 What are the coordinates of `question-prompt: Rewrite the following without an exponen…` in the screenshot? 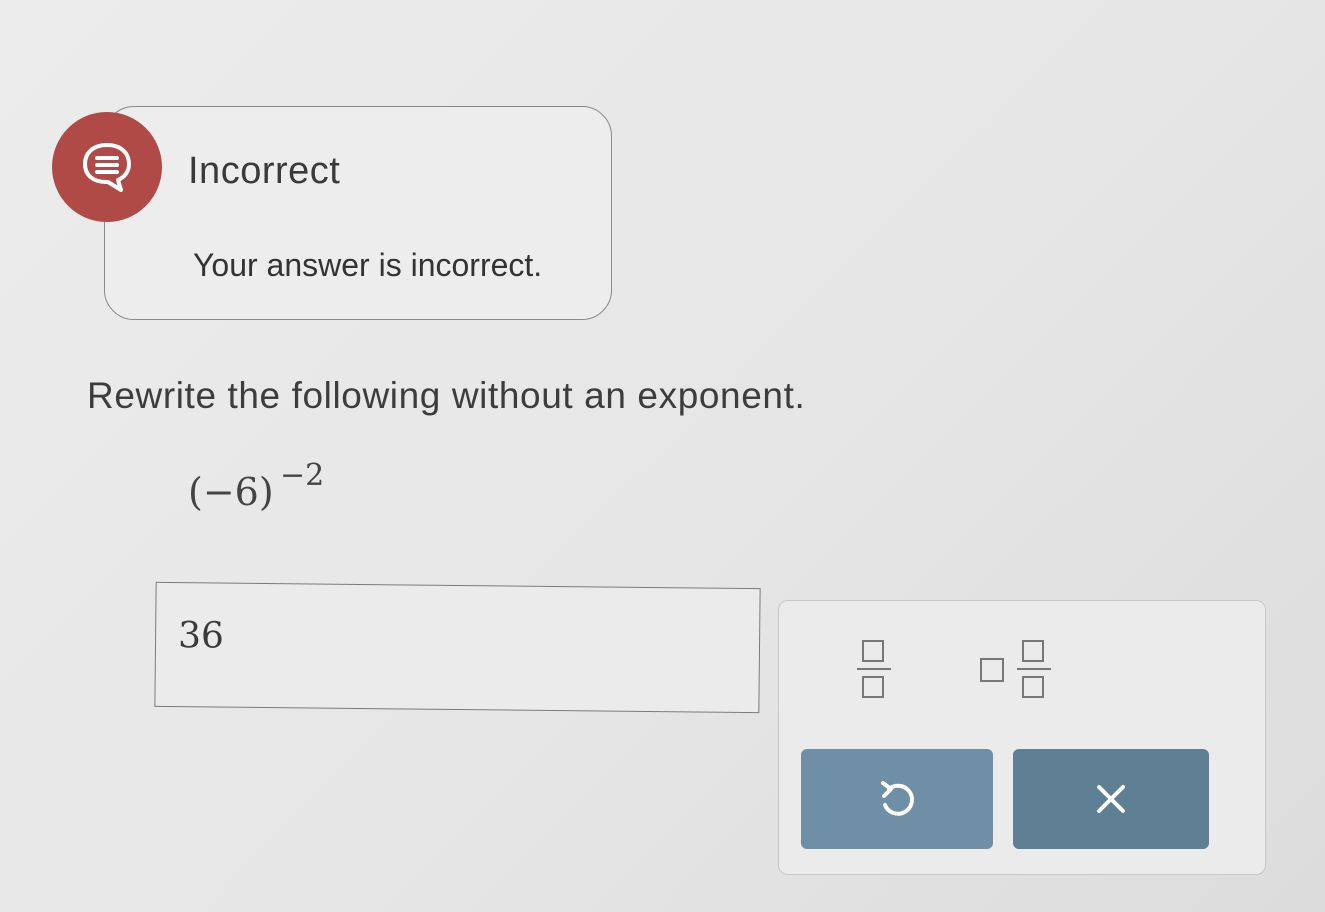 It's located at (446, 395).